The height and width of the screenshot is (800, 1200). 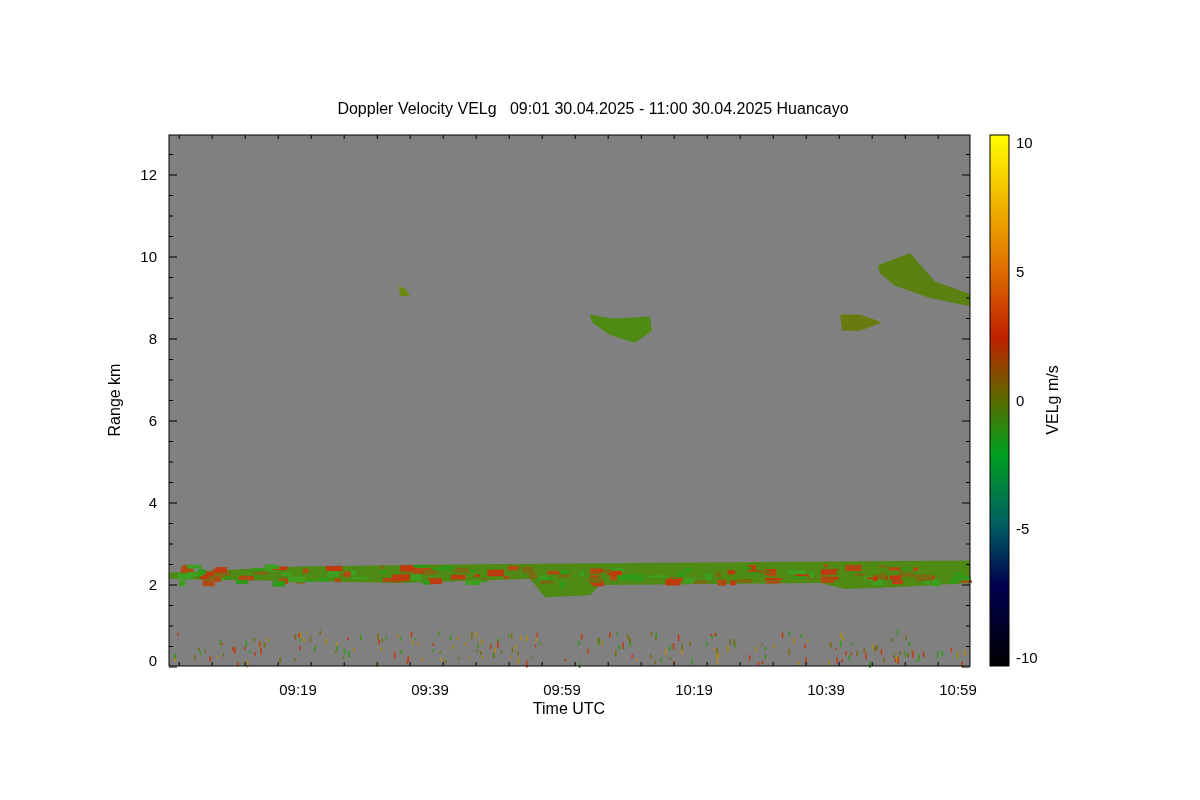 I want to click on y-tick-label: 8, so click(x=152, y=338).